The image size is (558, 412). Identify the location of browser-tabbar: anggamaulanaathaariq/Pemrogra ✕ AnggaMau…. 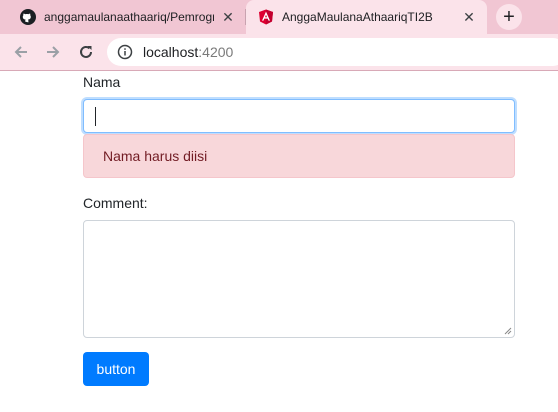
(279, 17).